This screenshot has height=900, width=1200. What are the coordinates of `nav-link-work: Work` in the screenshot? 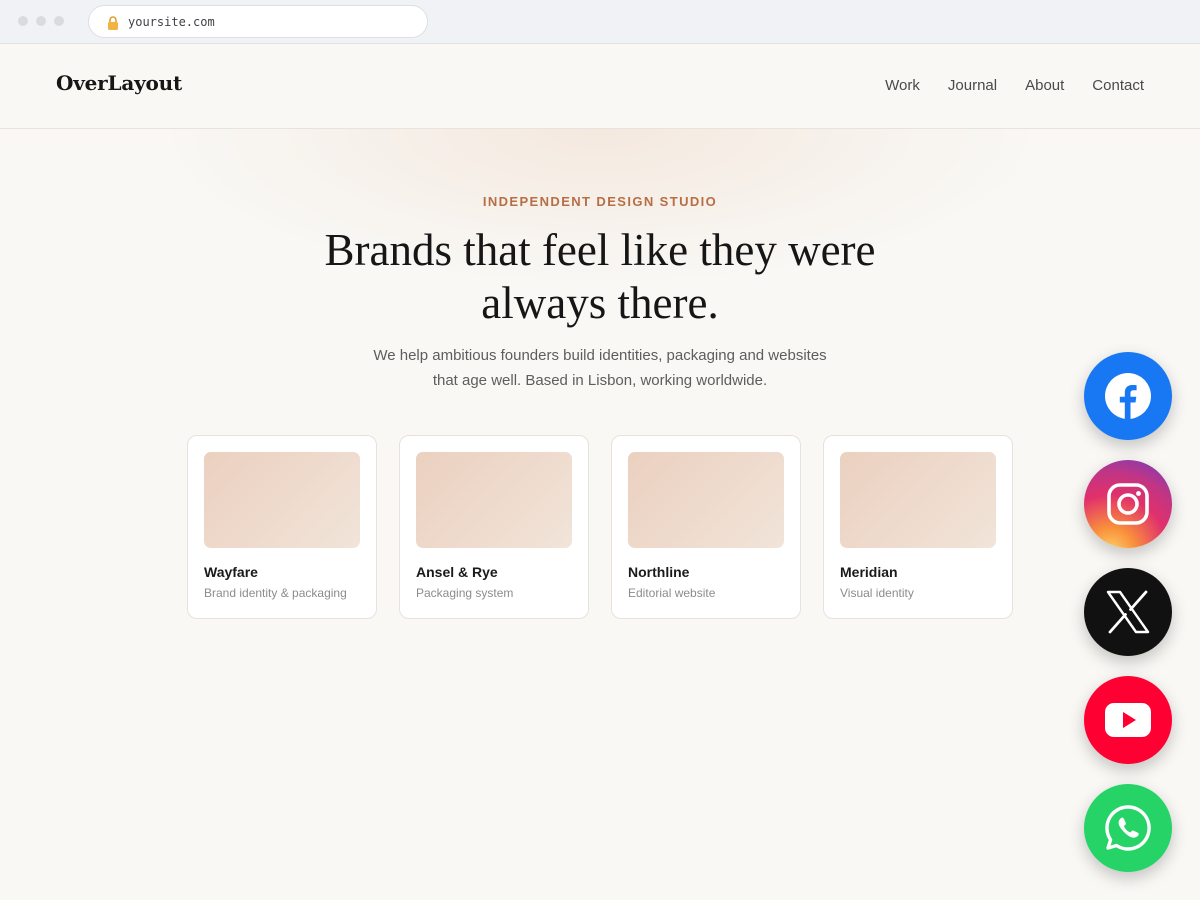 It's located at (902, 85).